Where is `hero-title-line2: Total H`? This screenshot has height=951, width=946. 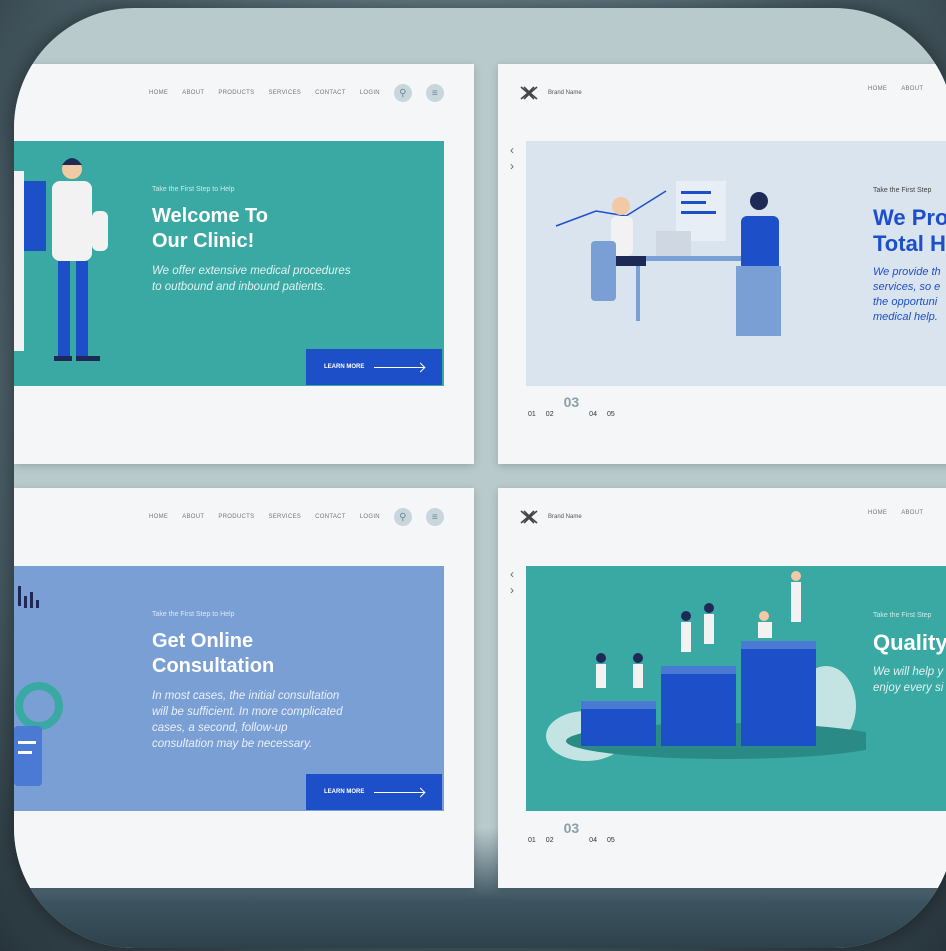
hero-title-line2: Total H is located at coordinates (909, 243).